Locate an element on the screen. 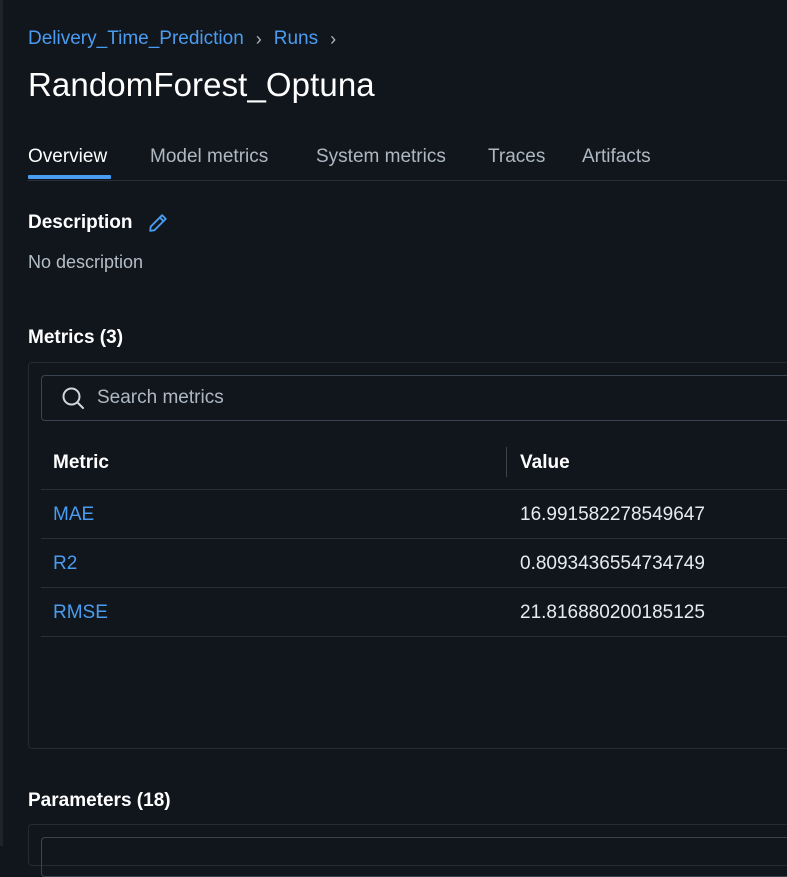 The width and height of the screenshot is (787, 877). page-title: RandomForest_Optuna is located at coordinates (201, 84).